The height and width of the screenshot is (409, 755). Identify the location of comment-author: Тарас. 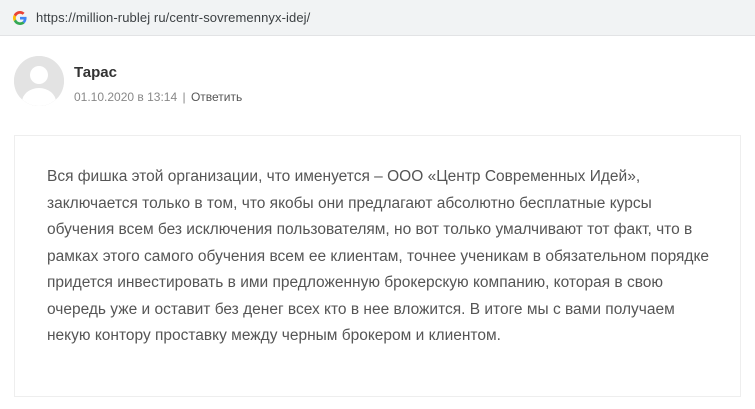
(95, 72).